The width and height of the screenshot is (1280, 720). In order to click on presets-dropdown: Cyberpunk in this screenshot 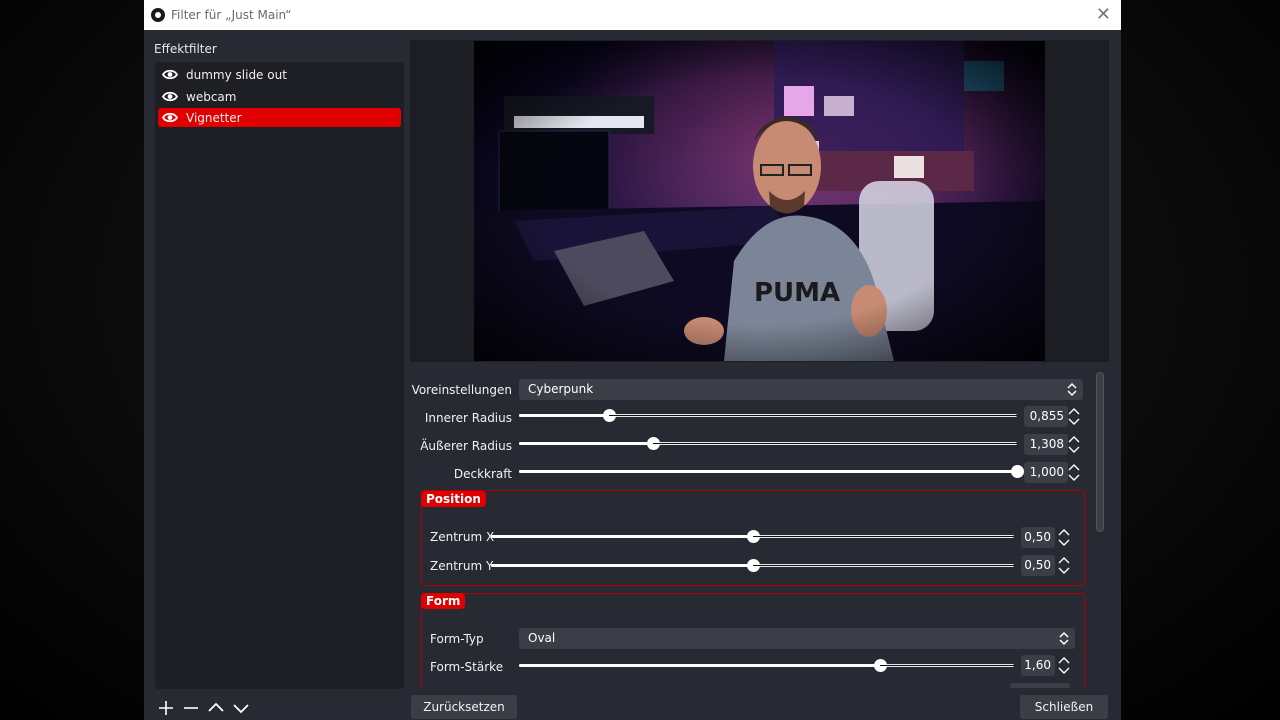, I will do `click(801, 389)`.